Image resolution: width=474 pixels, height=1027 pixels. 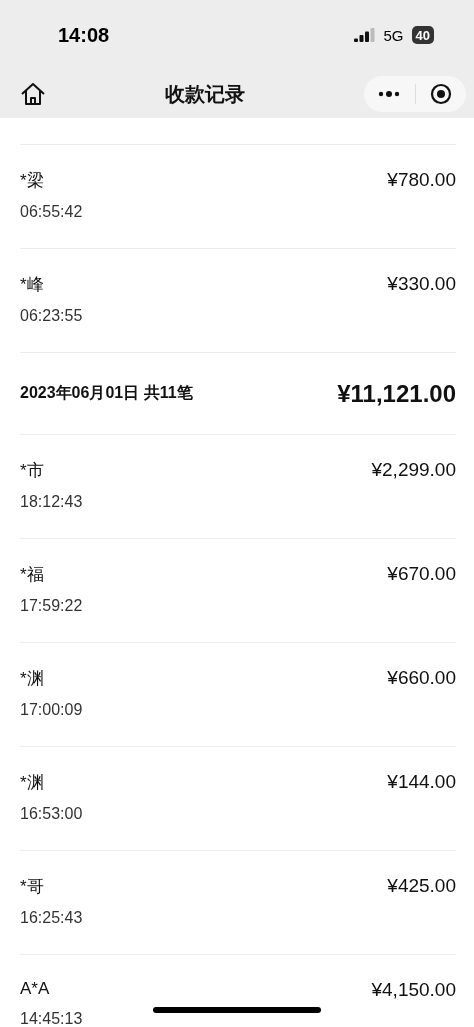 I want to click on payer-name: *哥, so click(x=32, y=887).